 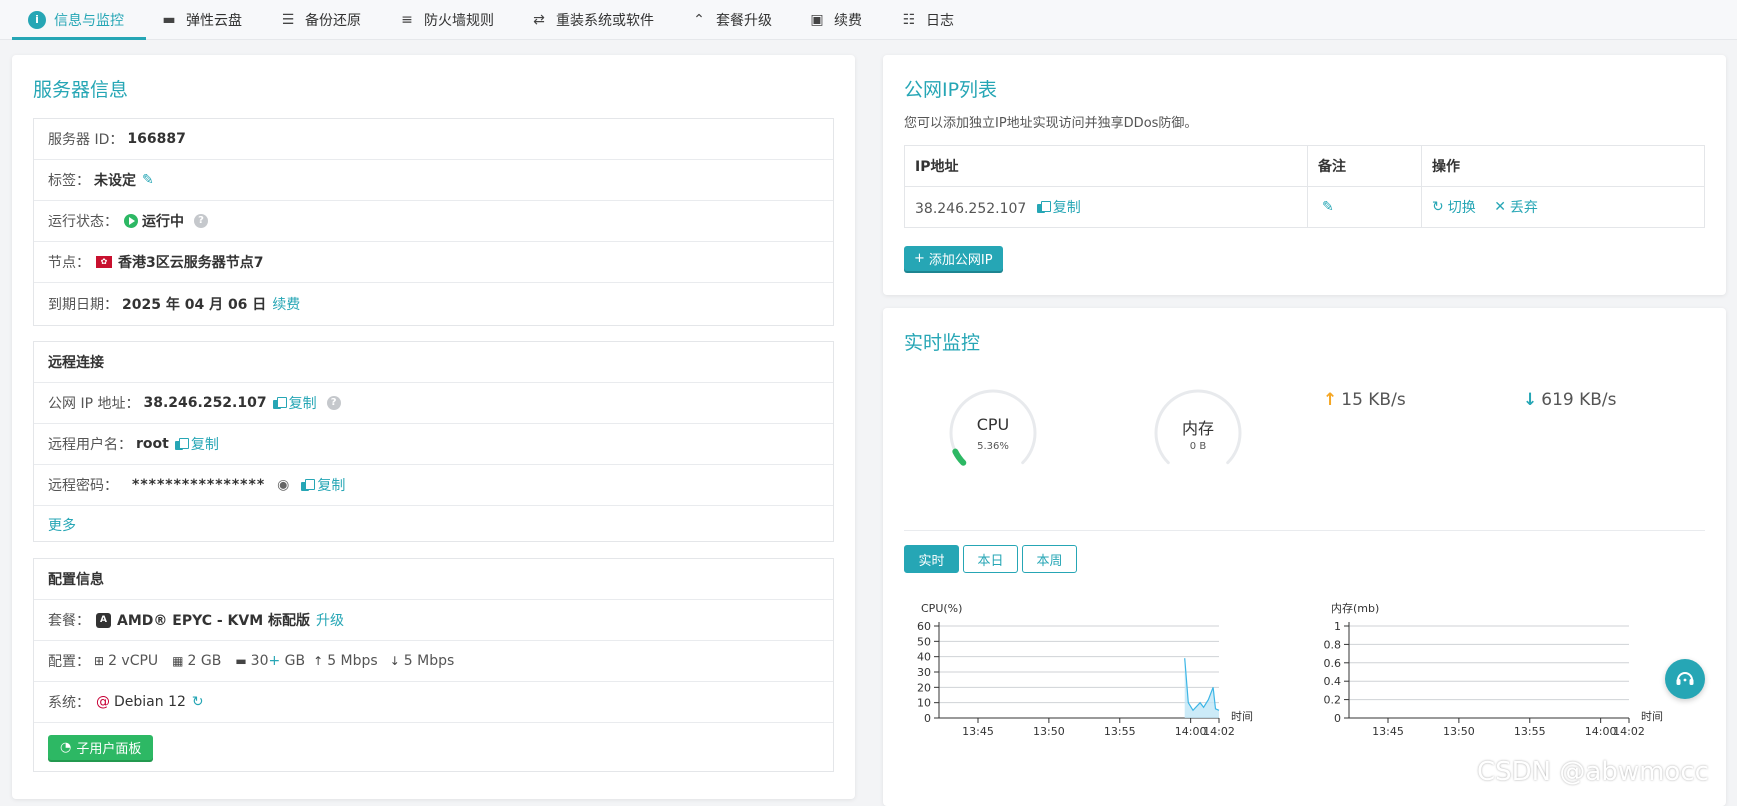 What do you see at coordinates (76, 20) in the screenshot?
I see `tab-info-monitor: i 信息与监控` at bounding box center [76, 20].